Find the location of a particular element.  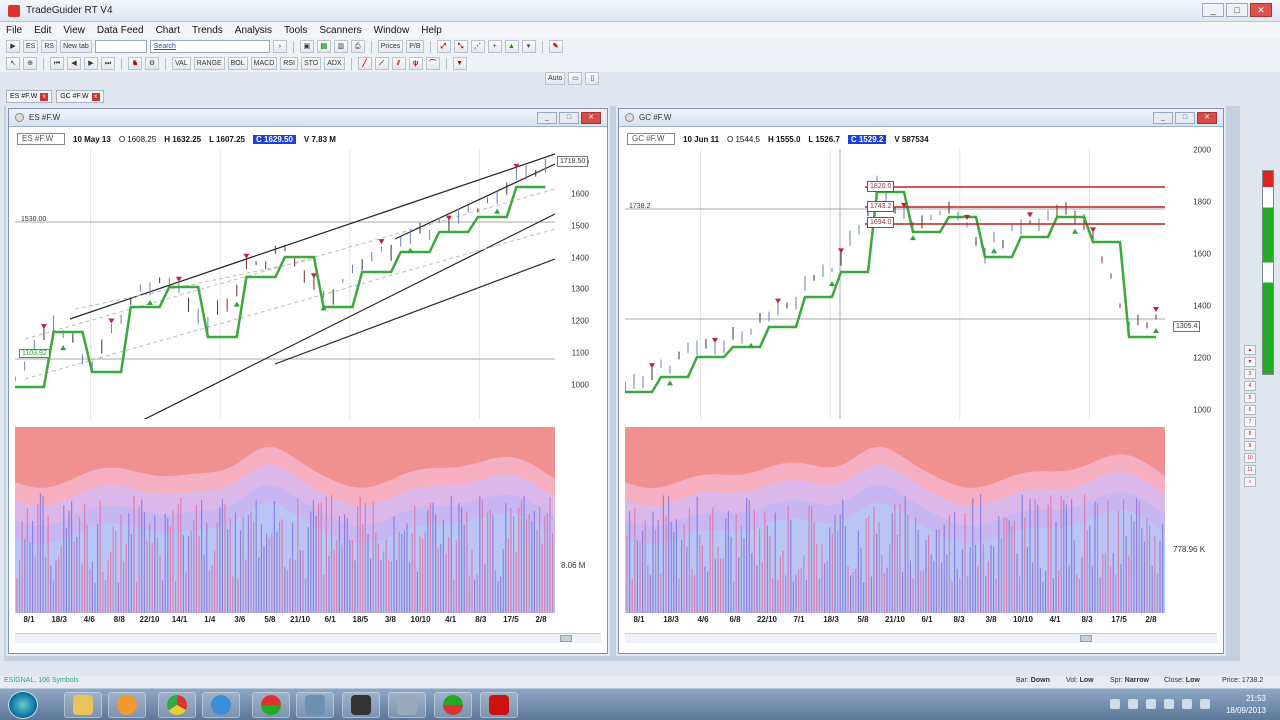

settings-icon: ⚙ is located at coordinates (152, 63).